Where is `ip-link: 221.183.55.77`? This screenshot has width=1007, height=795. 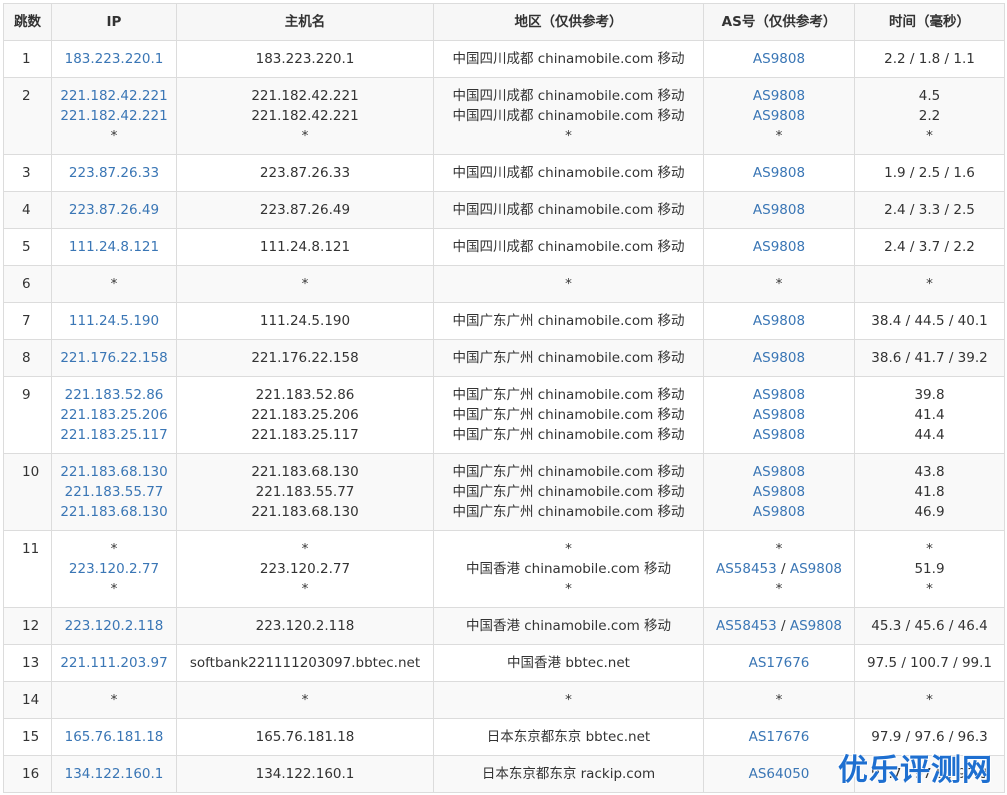
ip-link: 221.183.55.77 is located at coordinates (114, 492).